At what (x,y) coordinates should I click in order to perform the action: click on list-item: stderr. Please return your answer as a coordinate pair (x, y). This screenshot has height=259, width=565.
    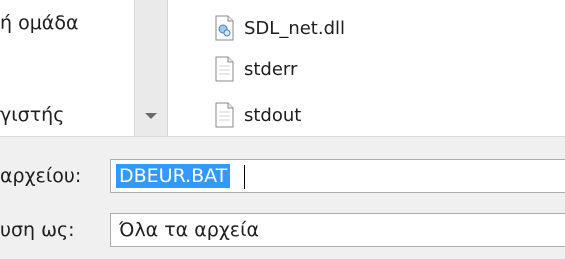
    Looking at the image, I should click on (254, 69).